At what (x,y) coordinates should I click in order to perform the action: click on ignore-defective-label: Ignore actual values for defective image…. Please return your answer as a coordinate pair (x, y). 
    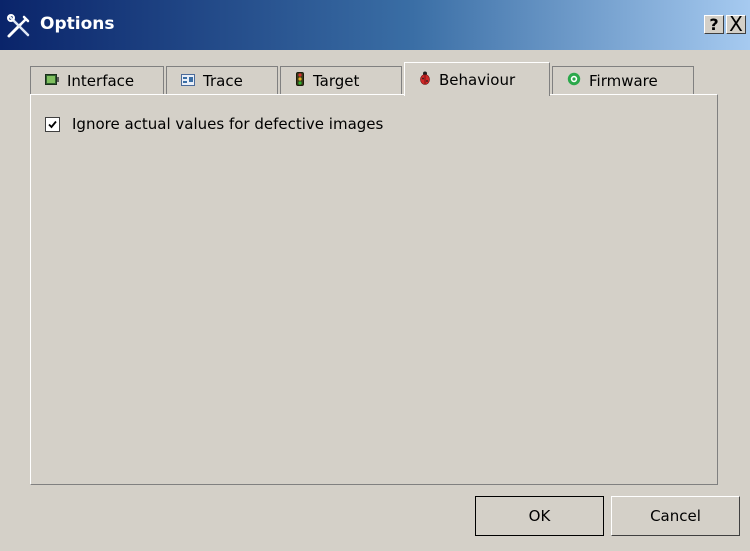
    Looking at the image, I should click on (228, 124).